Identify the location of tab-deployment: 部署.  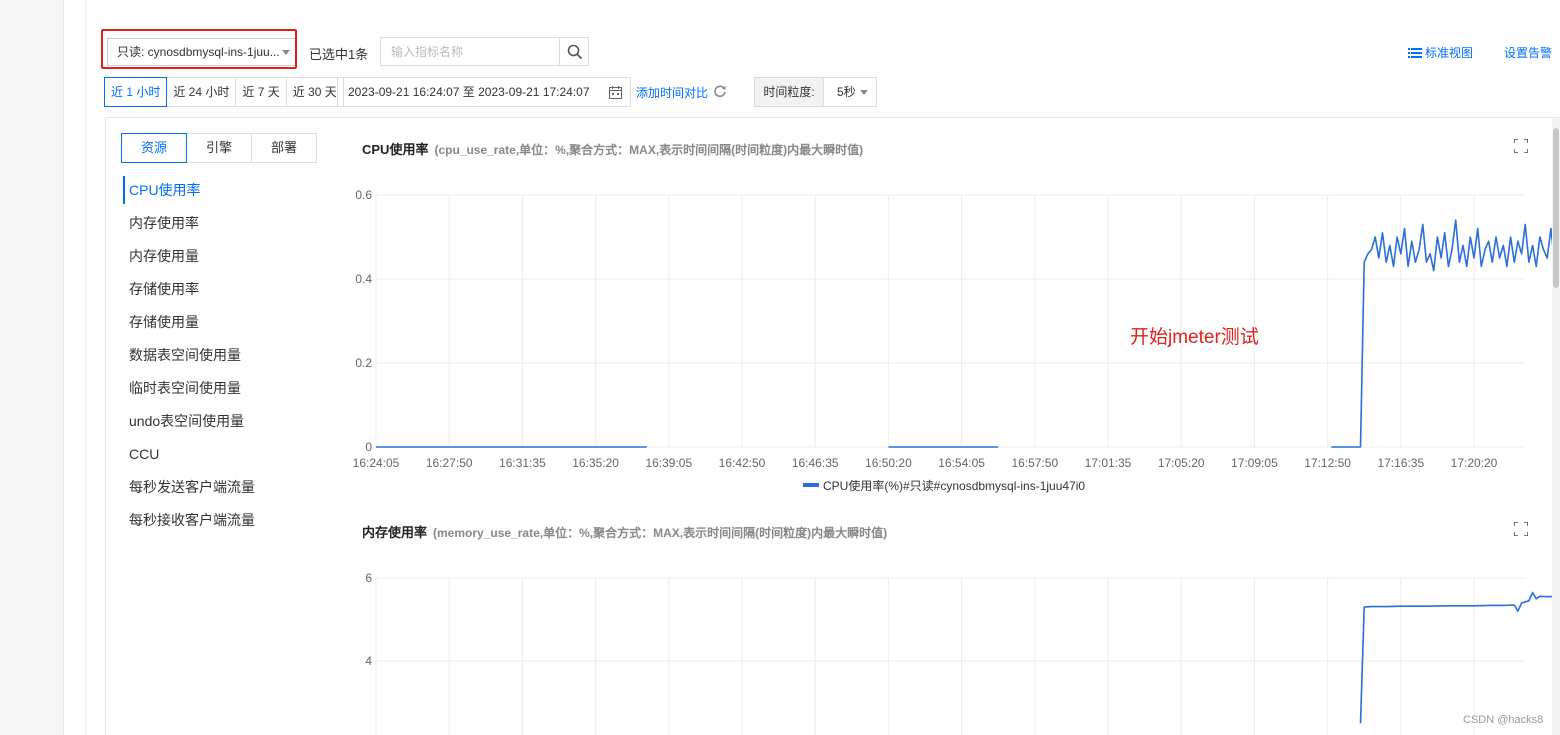
(284, 148).